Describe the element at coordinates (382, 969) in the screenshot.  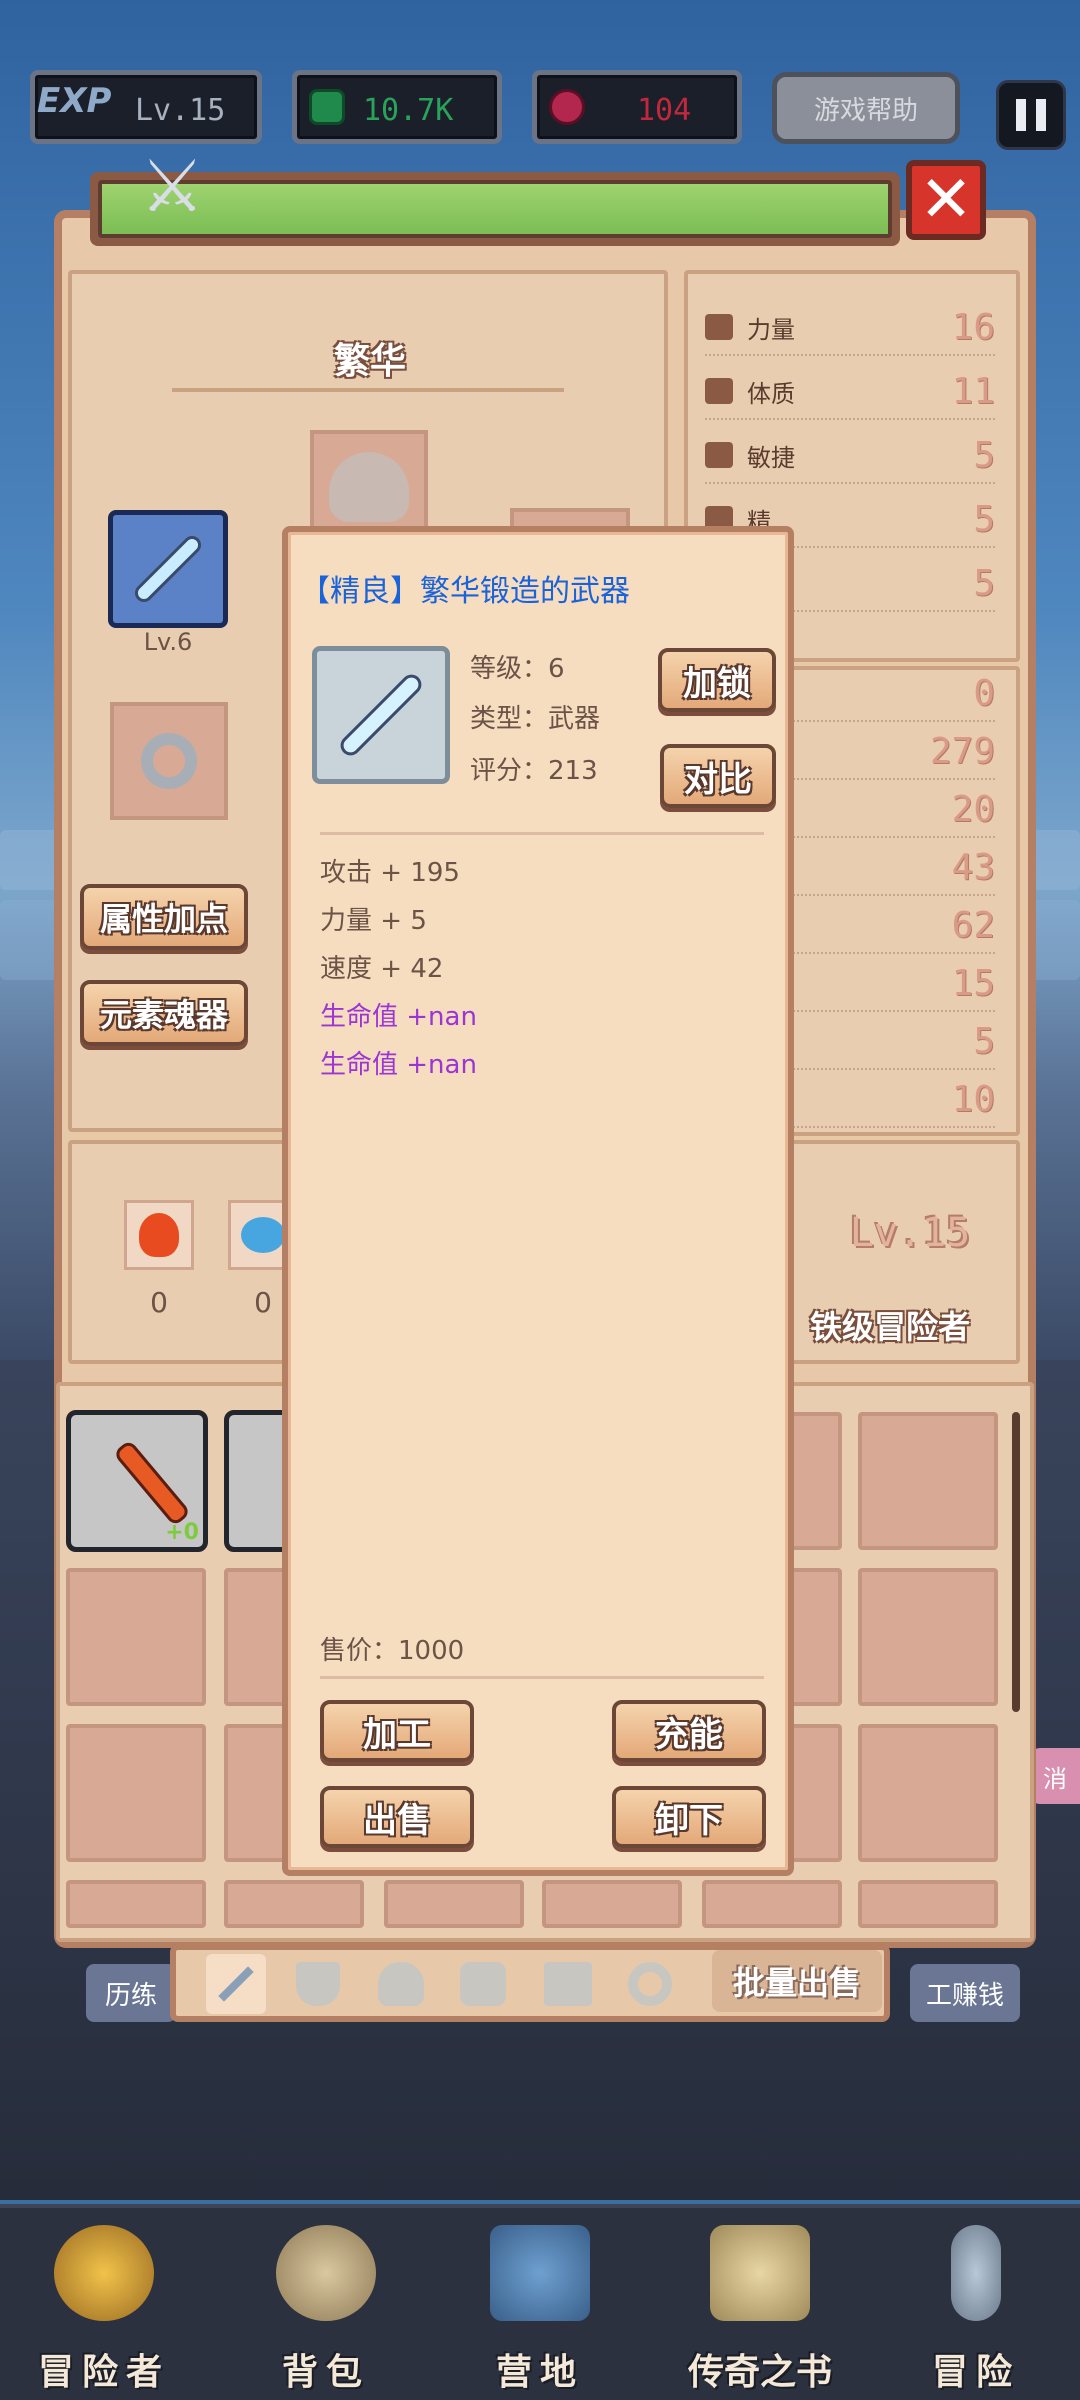
I see `item-attribute: 速度 + 42` at that location.